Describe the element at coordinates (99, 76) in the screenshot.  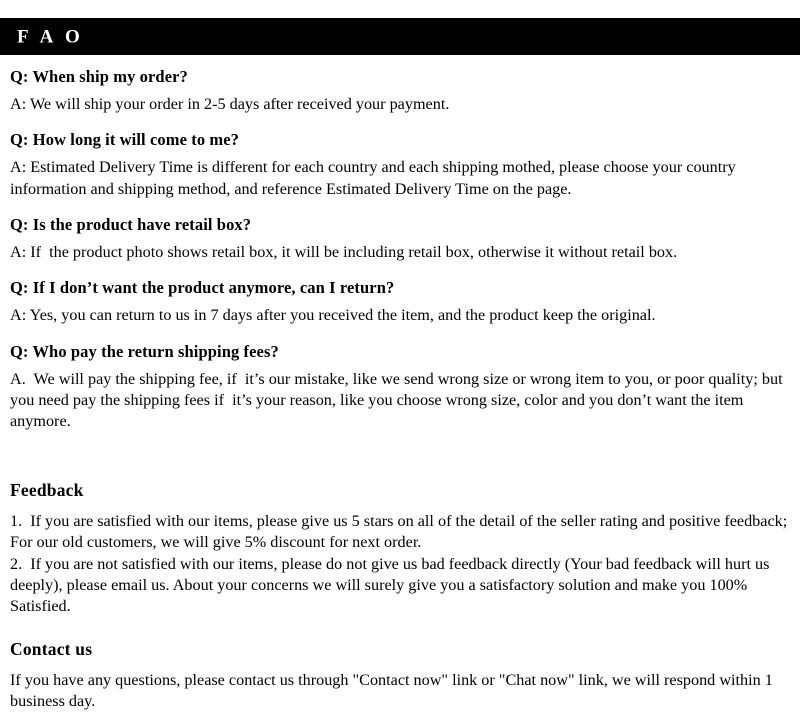
I see `faq-question: Q: When ship my order?` at that location.